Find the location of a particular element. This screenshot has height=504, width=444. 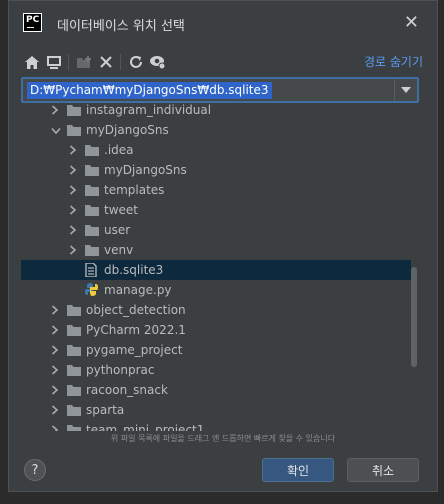

tree-row-label: venv is located at coordinates (119, 250).